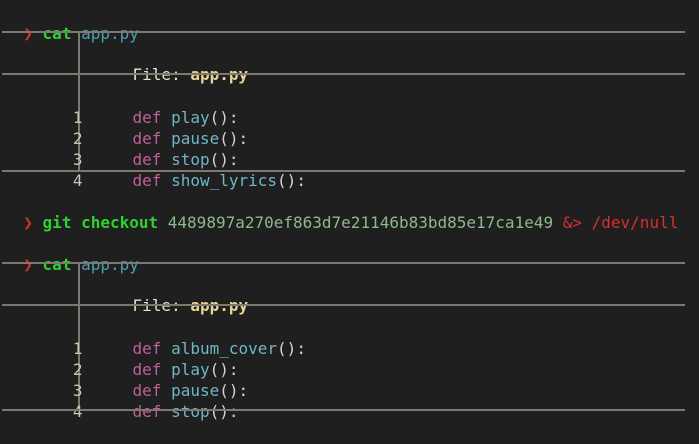  I want to click on commit-hash: 4489897a270ef863d7e21146b83bd85e17ca1e49, so click(360, 222).